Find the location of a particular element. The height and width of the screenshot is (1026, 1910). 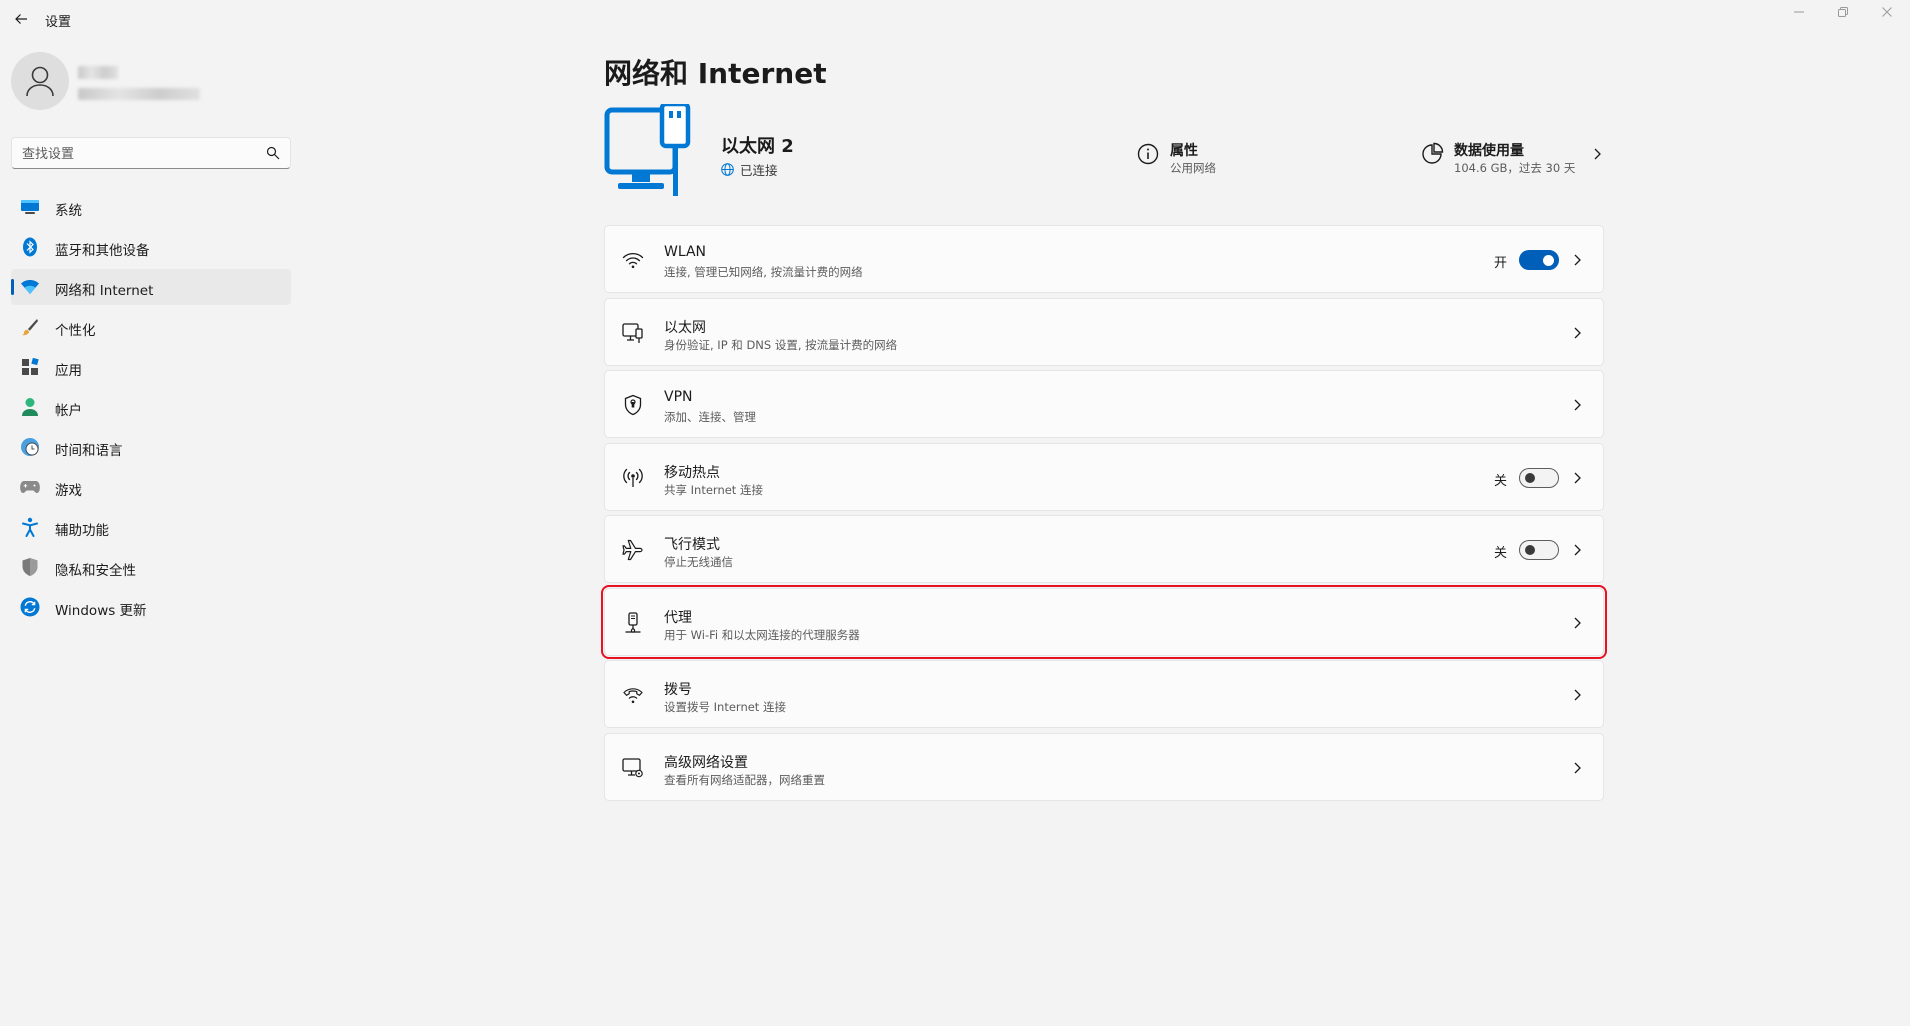

advanced-network-settings-card: 高级网络设置 查看所有网络适配器，网络重置 is located at coordinates (1104, 766).